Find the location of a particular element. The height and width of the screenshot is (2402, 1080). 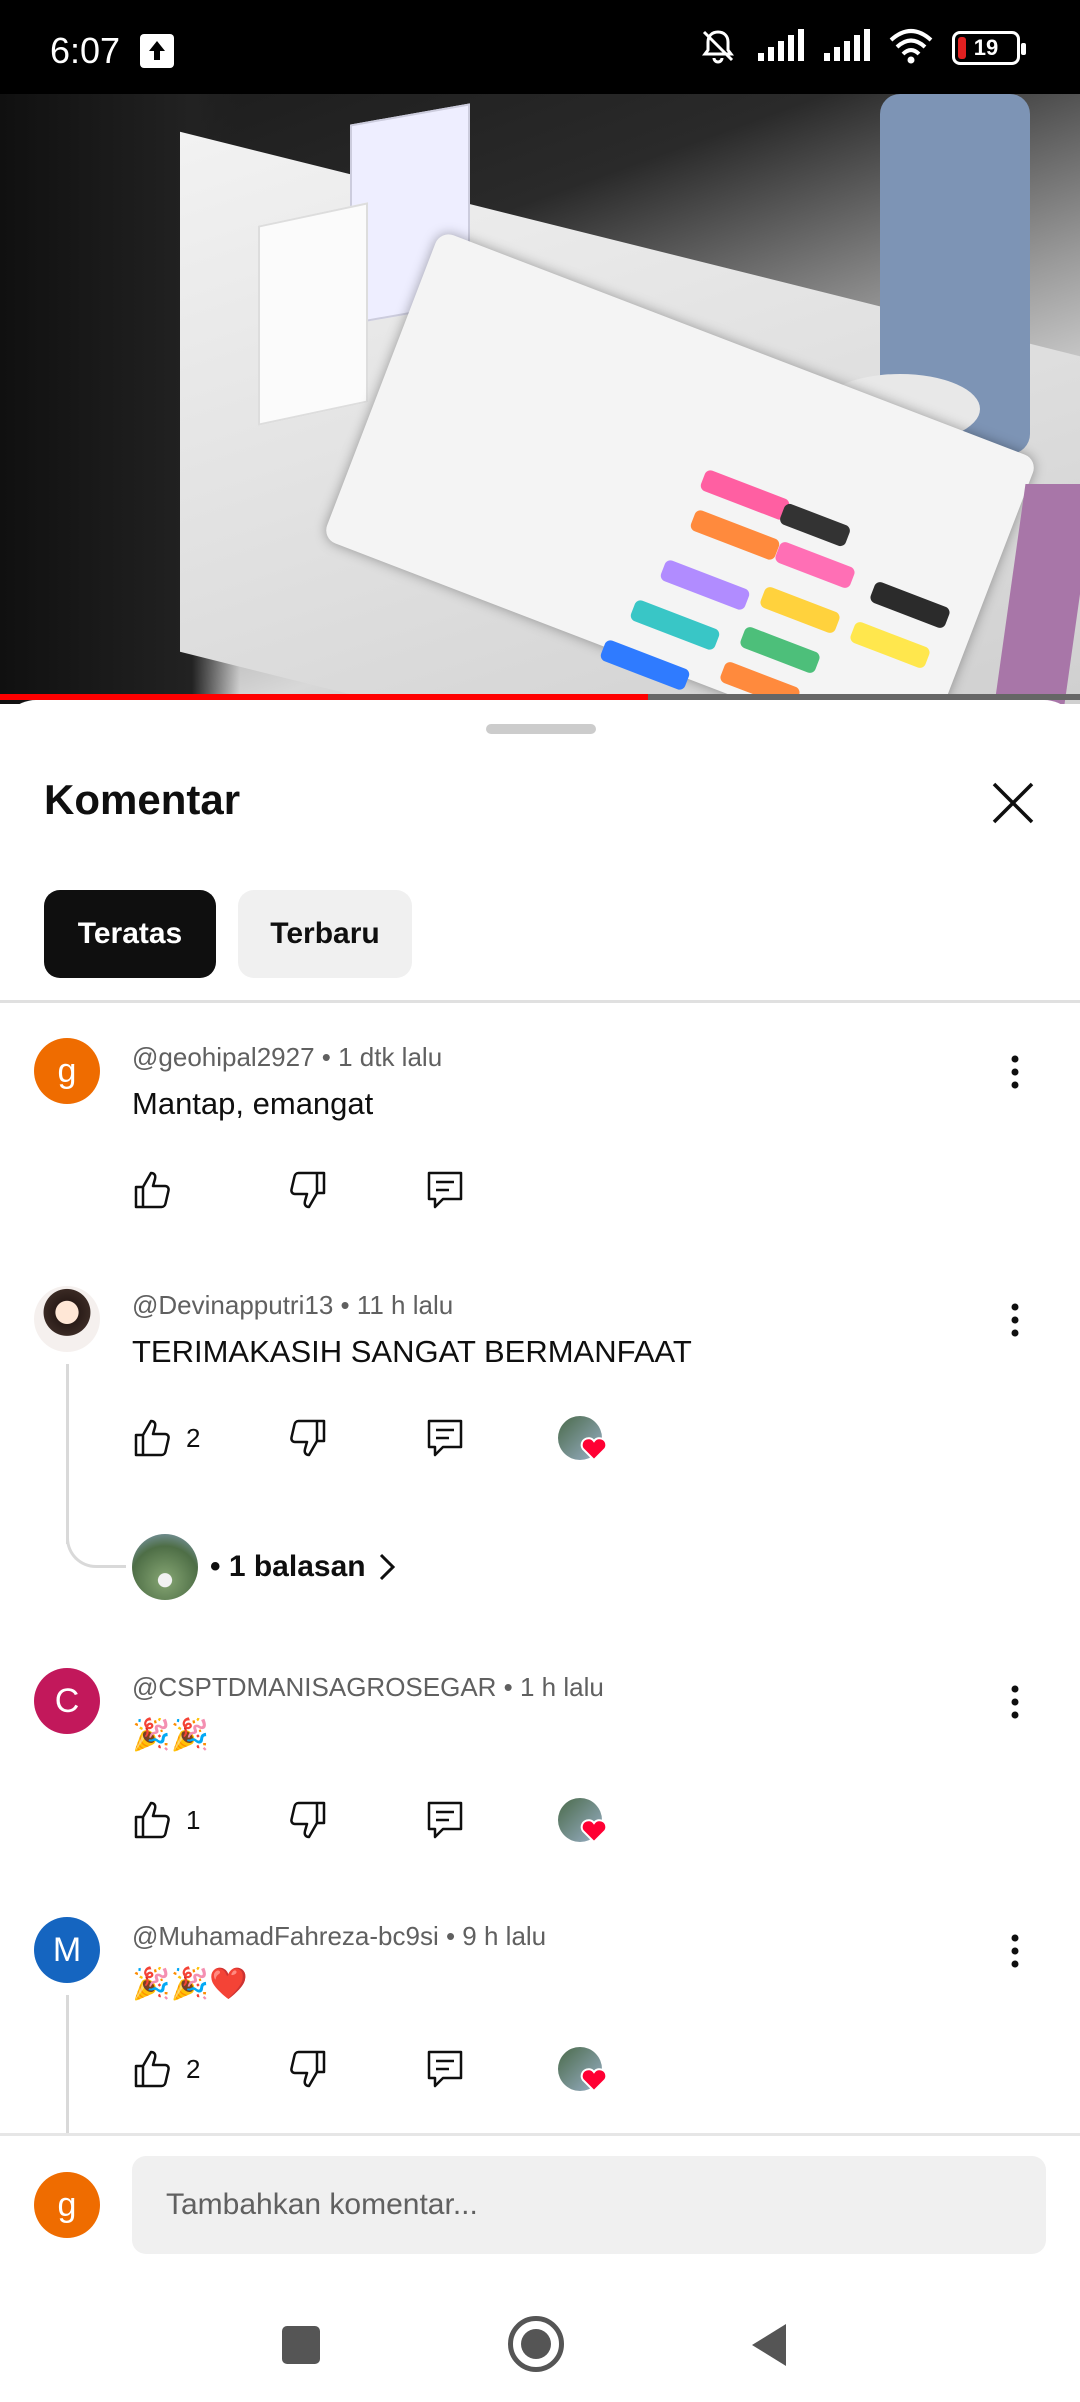

avatar: M is located at coordinates (67, 1950).